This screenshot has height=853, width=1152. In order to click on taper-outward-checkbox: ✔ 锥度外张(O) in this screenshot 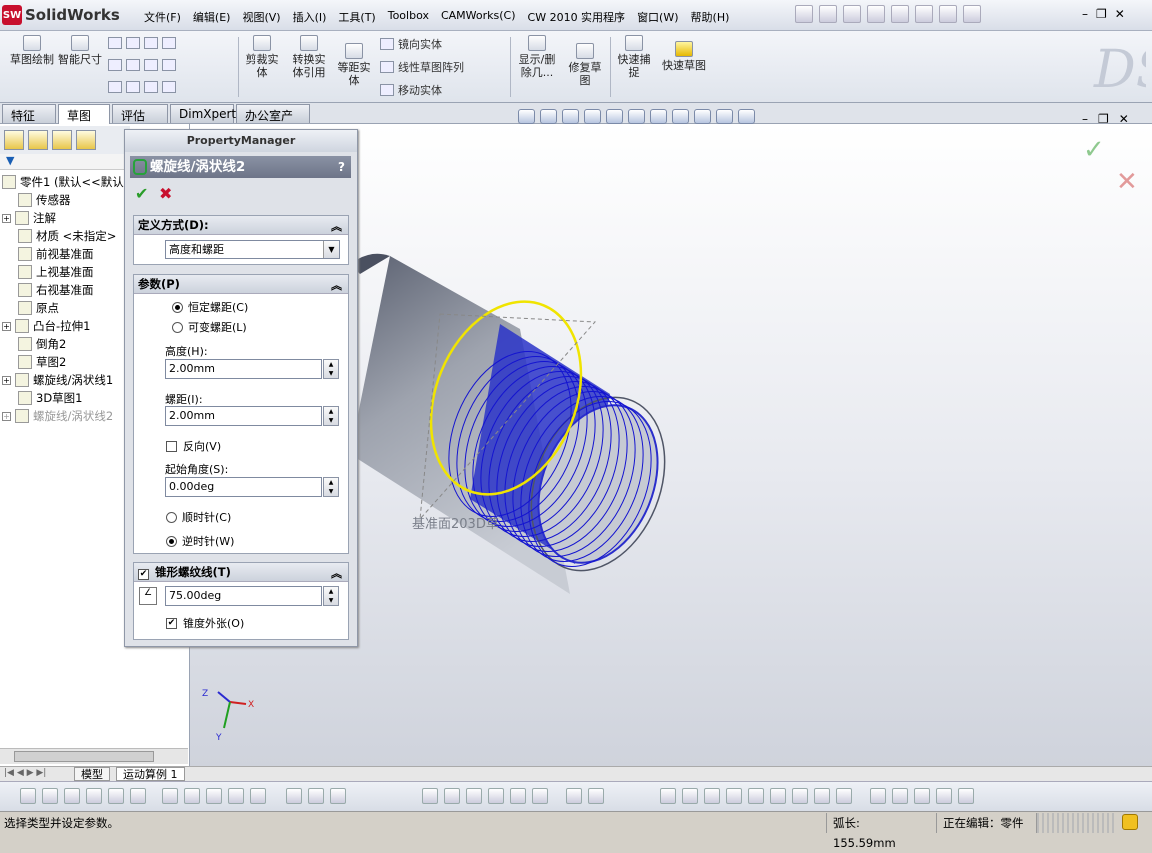, I will do `click(205, 623)`.